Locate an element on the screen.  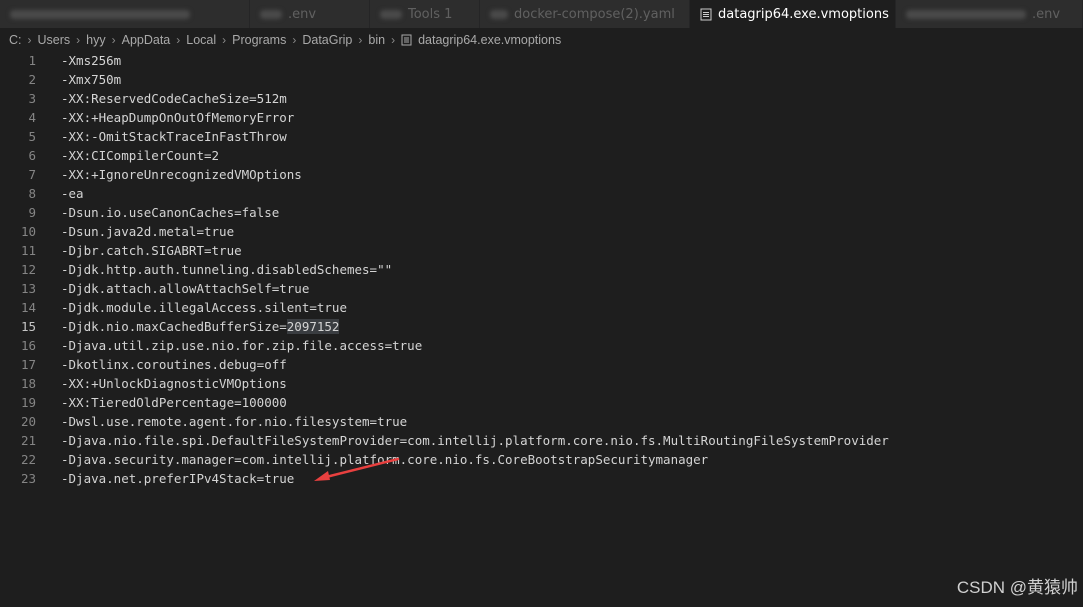
code-text: -Xmx750m is located at coordinates (91, 79).